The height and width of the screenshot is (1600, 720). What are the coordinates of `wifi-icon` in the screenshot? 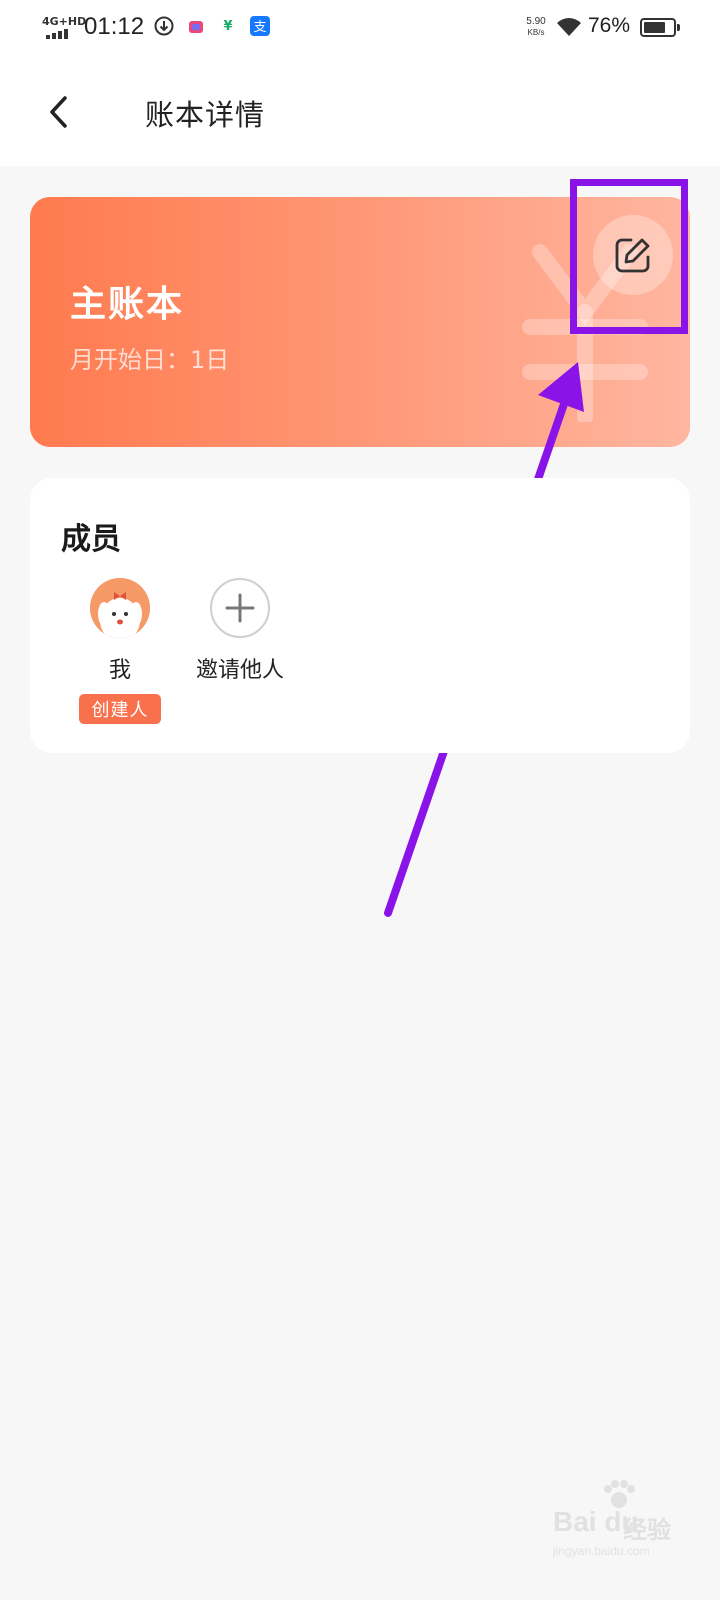 It's located at (569, 27).